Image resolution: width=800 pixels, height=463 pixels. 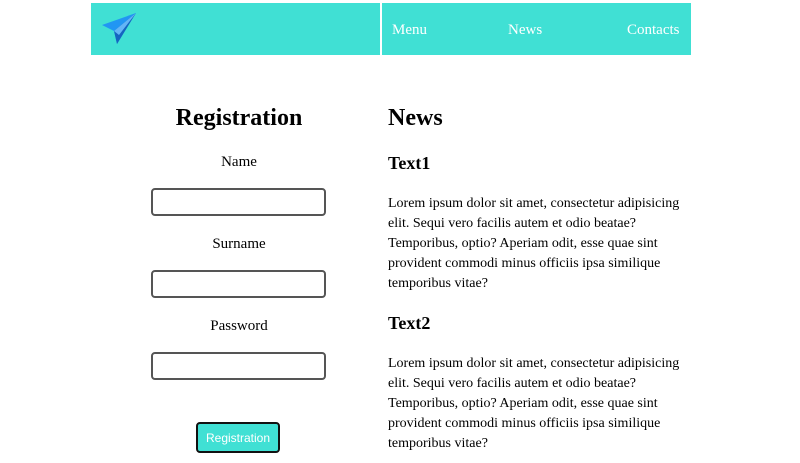 What do you see at coordinates (235, 29) in the screenshot?
I see `logo-area` at bounding box center [235, 29].